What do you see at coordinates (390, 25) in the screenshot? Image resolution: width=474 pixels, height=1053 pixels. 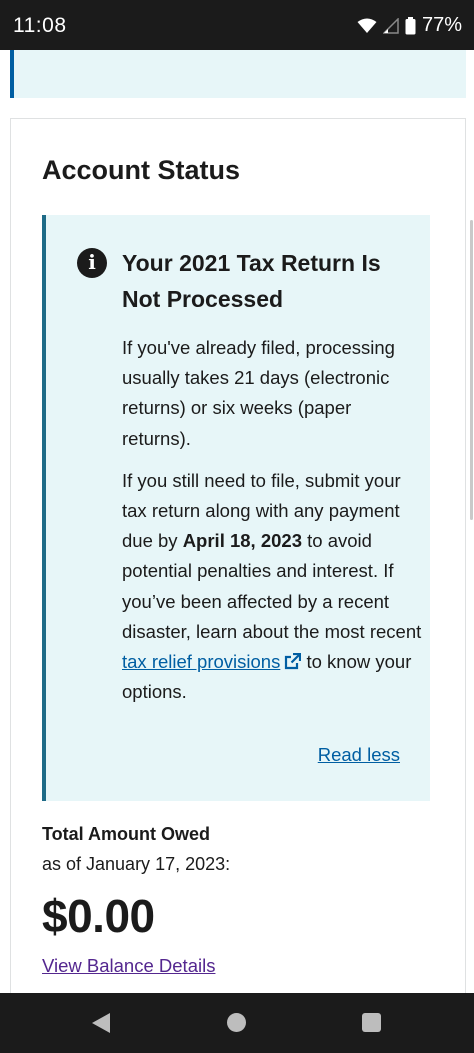 I see `signal-icon` at bounding box center [390, 25].